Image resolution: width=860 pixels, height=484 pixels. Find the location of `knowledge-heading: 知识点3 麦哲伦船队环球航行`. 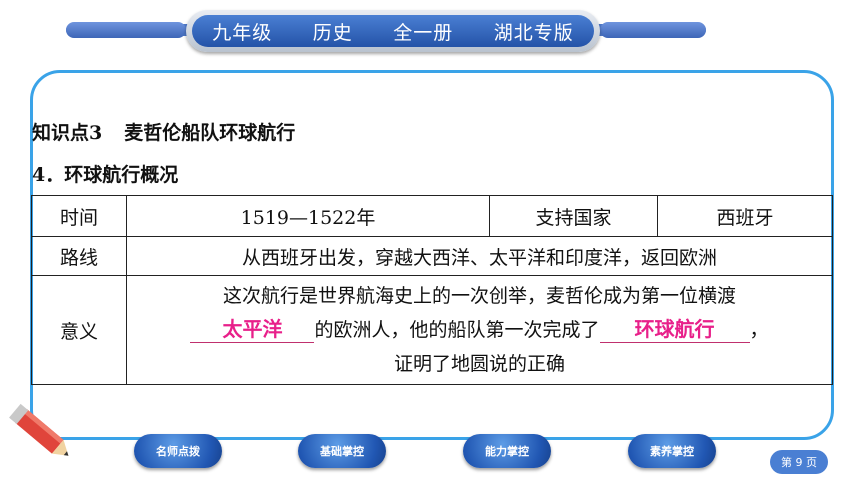

knowledge-heading: 知识点3 麦哲伦船队环球航行 is located at coordinates (163, 131).